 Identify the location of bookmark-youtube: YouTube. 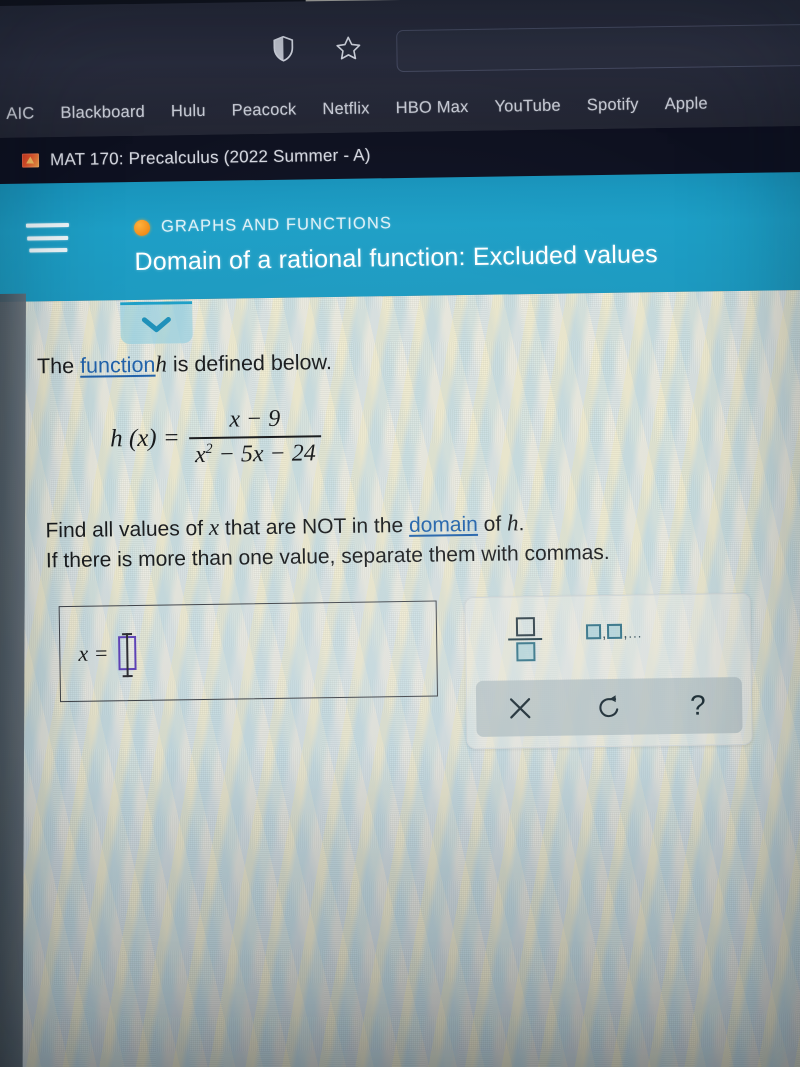
(527, 106).